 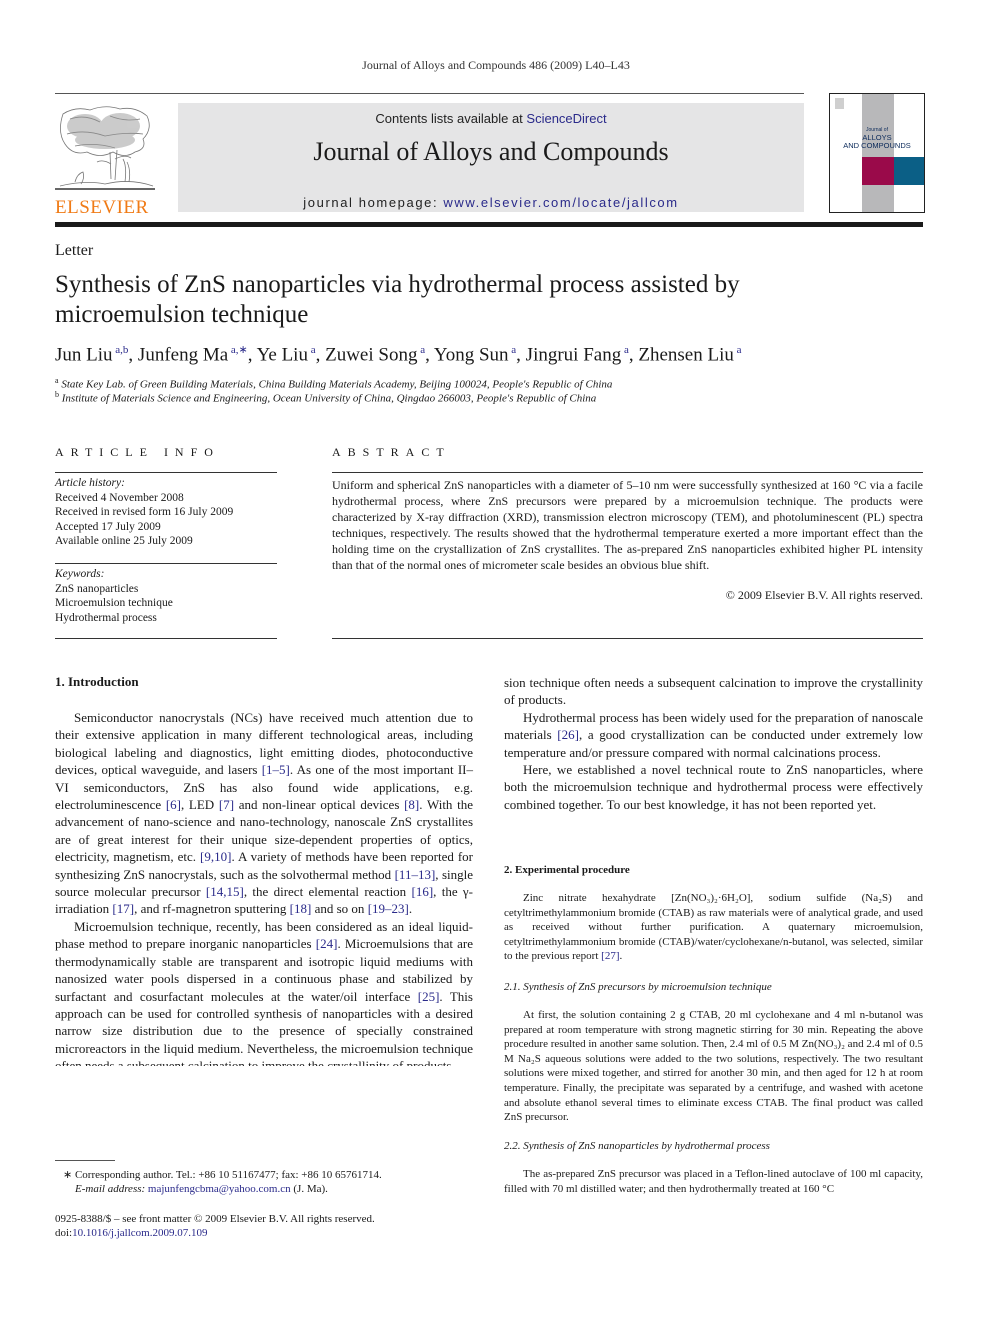 I want to click on reference-link: [1–5], so click(x=276, y=769).